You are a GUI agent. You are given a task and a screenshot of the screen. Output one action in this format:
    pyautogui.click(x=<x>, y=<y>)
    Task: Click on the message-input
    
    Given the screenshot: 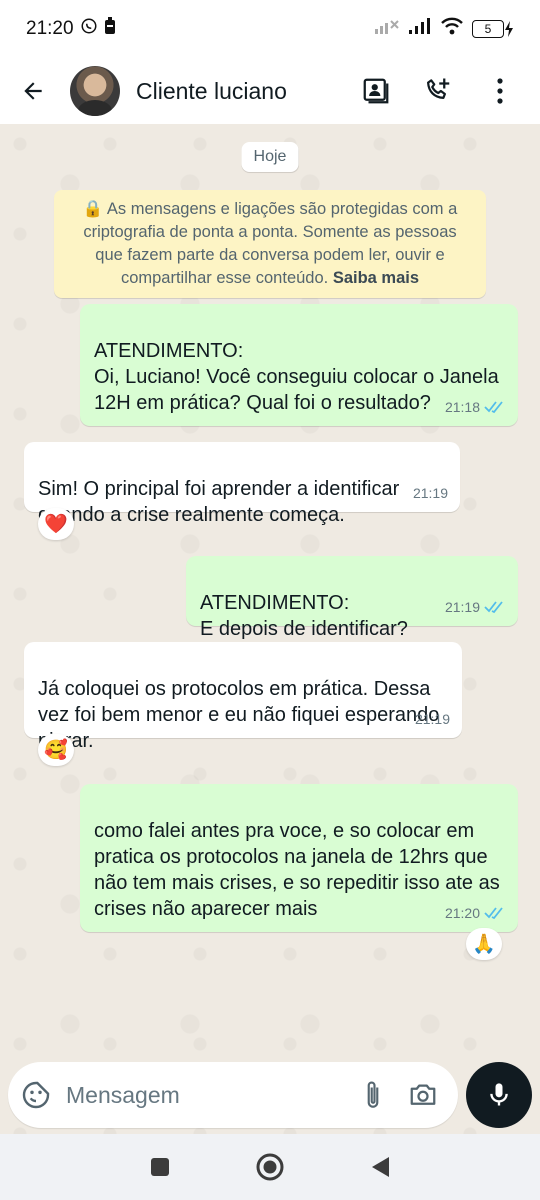 What is the action you would take?
    pyautogui.click(x=191, y=1095)
    